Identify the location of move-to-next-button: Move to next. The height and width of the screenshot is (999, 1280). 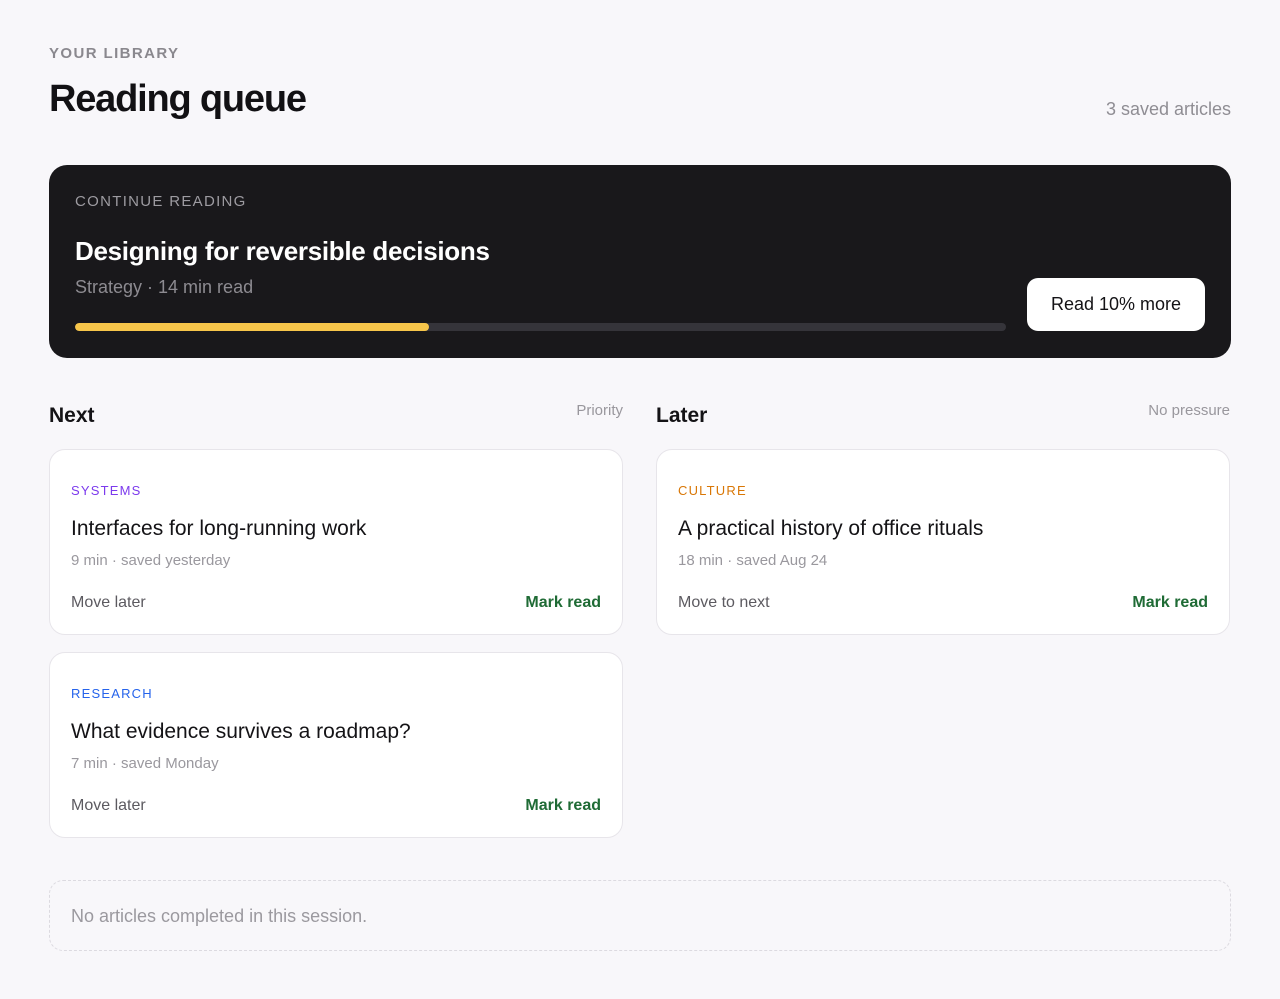
(724, 603).